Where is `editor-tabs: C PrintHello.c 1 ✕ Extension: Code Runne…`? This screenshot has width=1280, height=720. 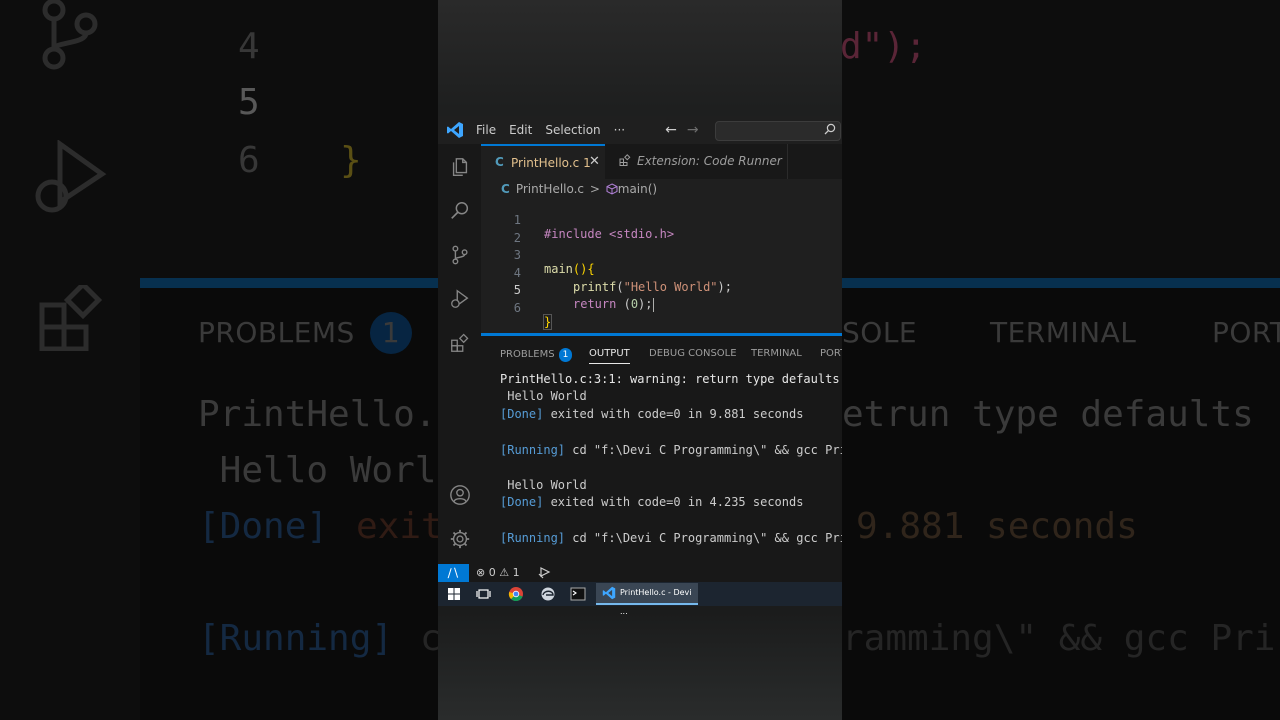 editor-tabs: C PrintHello.c 1 ✕ Extension: Code Runne… is located at coordinates (661, 161).